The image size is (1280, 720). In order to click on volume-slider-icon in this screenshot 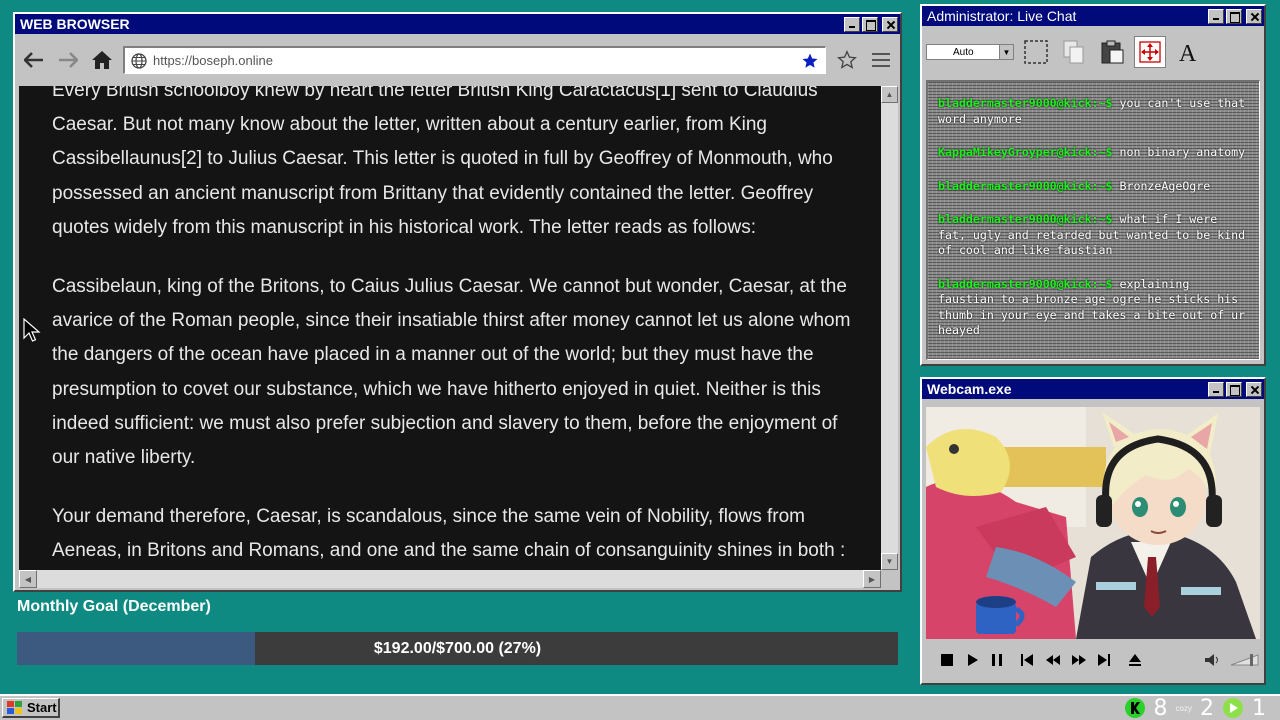, I will do `click(1244, 660)`.